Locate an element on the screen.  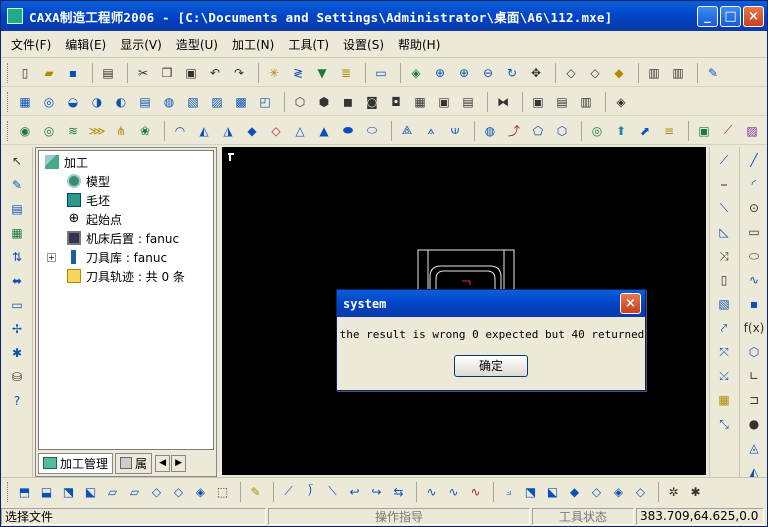
ellipse-icon: ⬭ is located at coordinates (754, 256).